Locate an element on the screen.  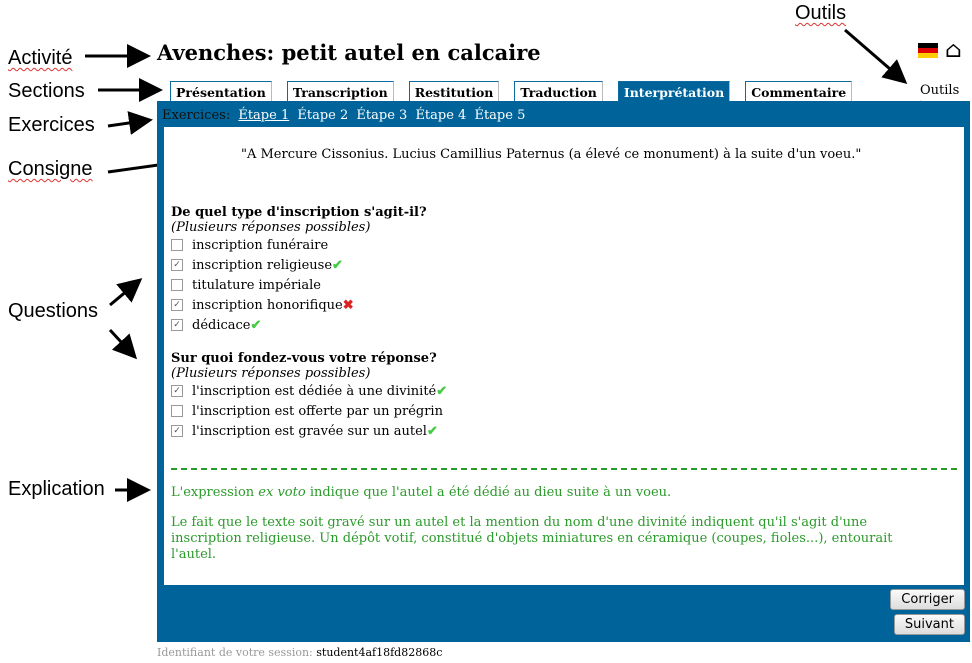
answer-option: ✓ l'inscription est gravée sur un autel ✔ is located at coordinates (309, 431).